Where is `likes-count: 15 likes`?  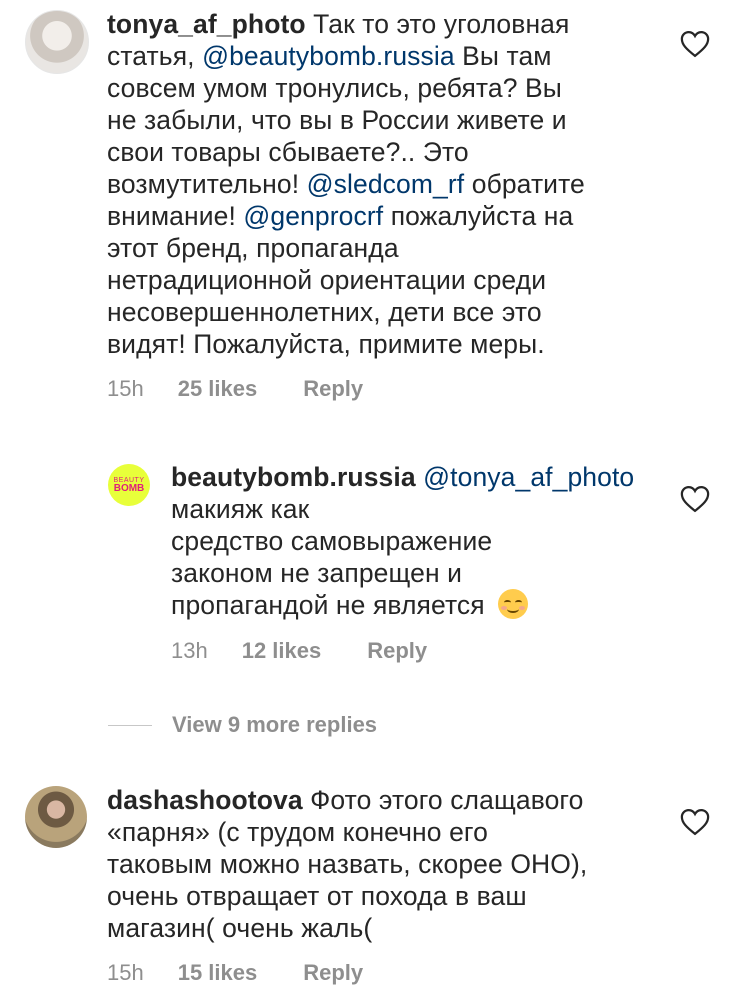
likes-count: 15 likes is located at coordinates (218, 973).